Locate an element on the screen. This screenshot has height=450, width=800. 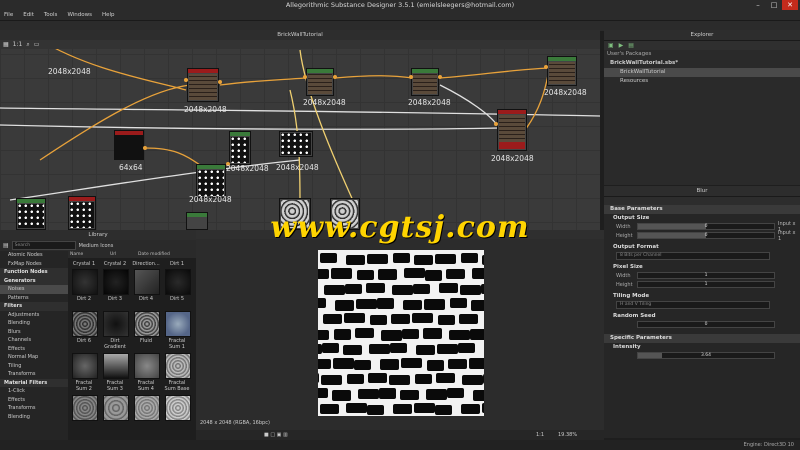
graph-node-stone is located at coordinates (295, 214).